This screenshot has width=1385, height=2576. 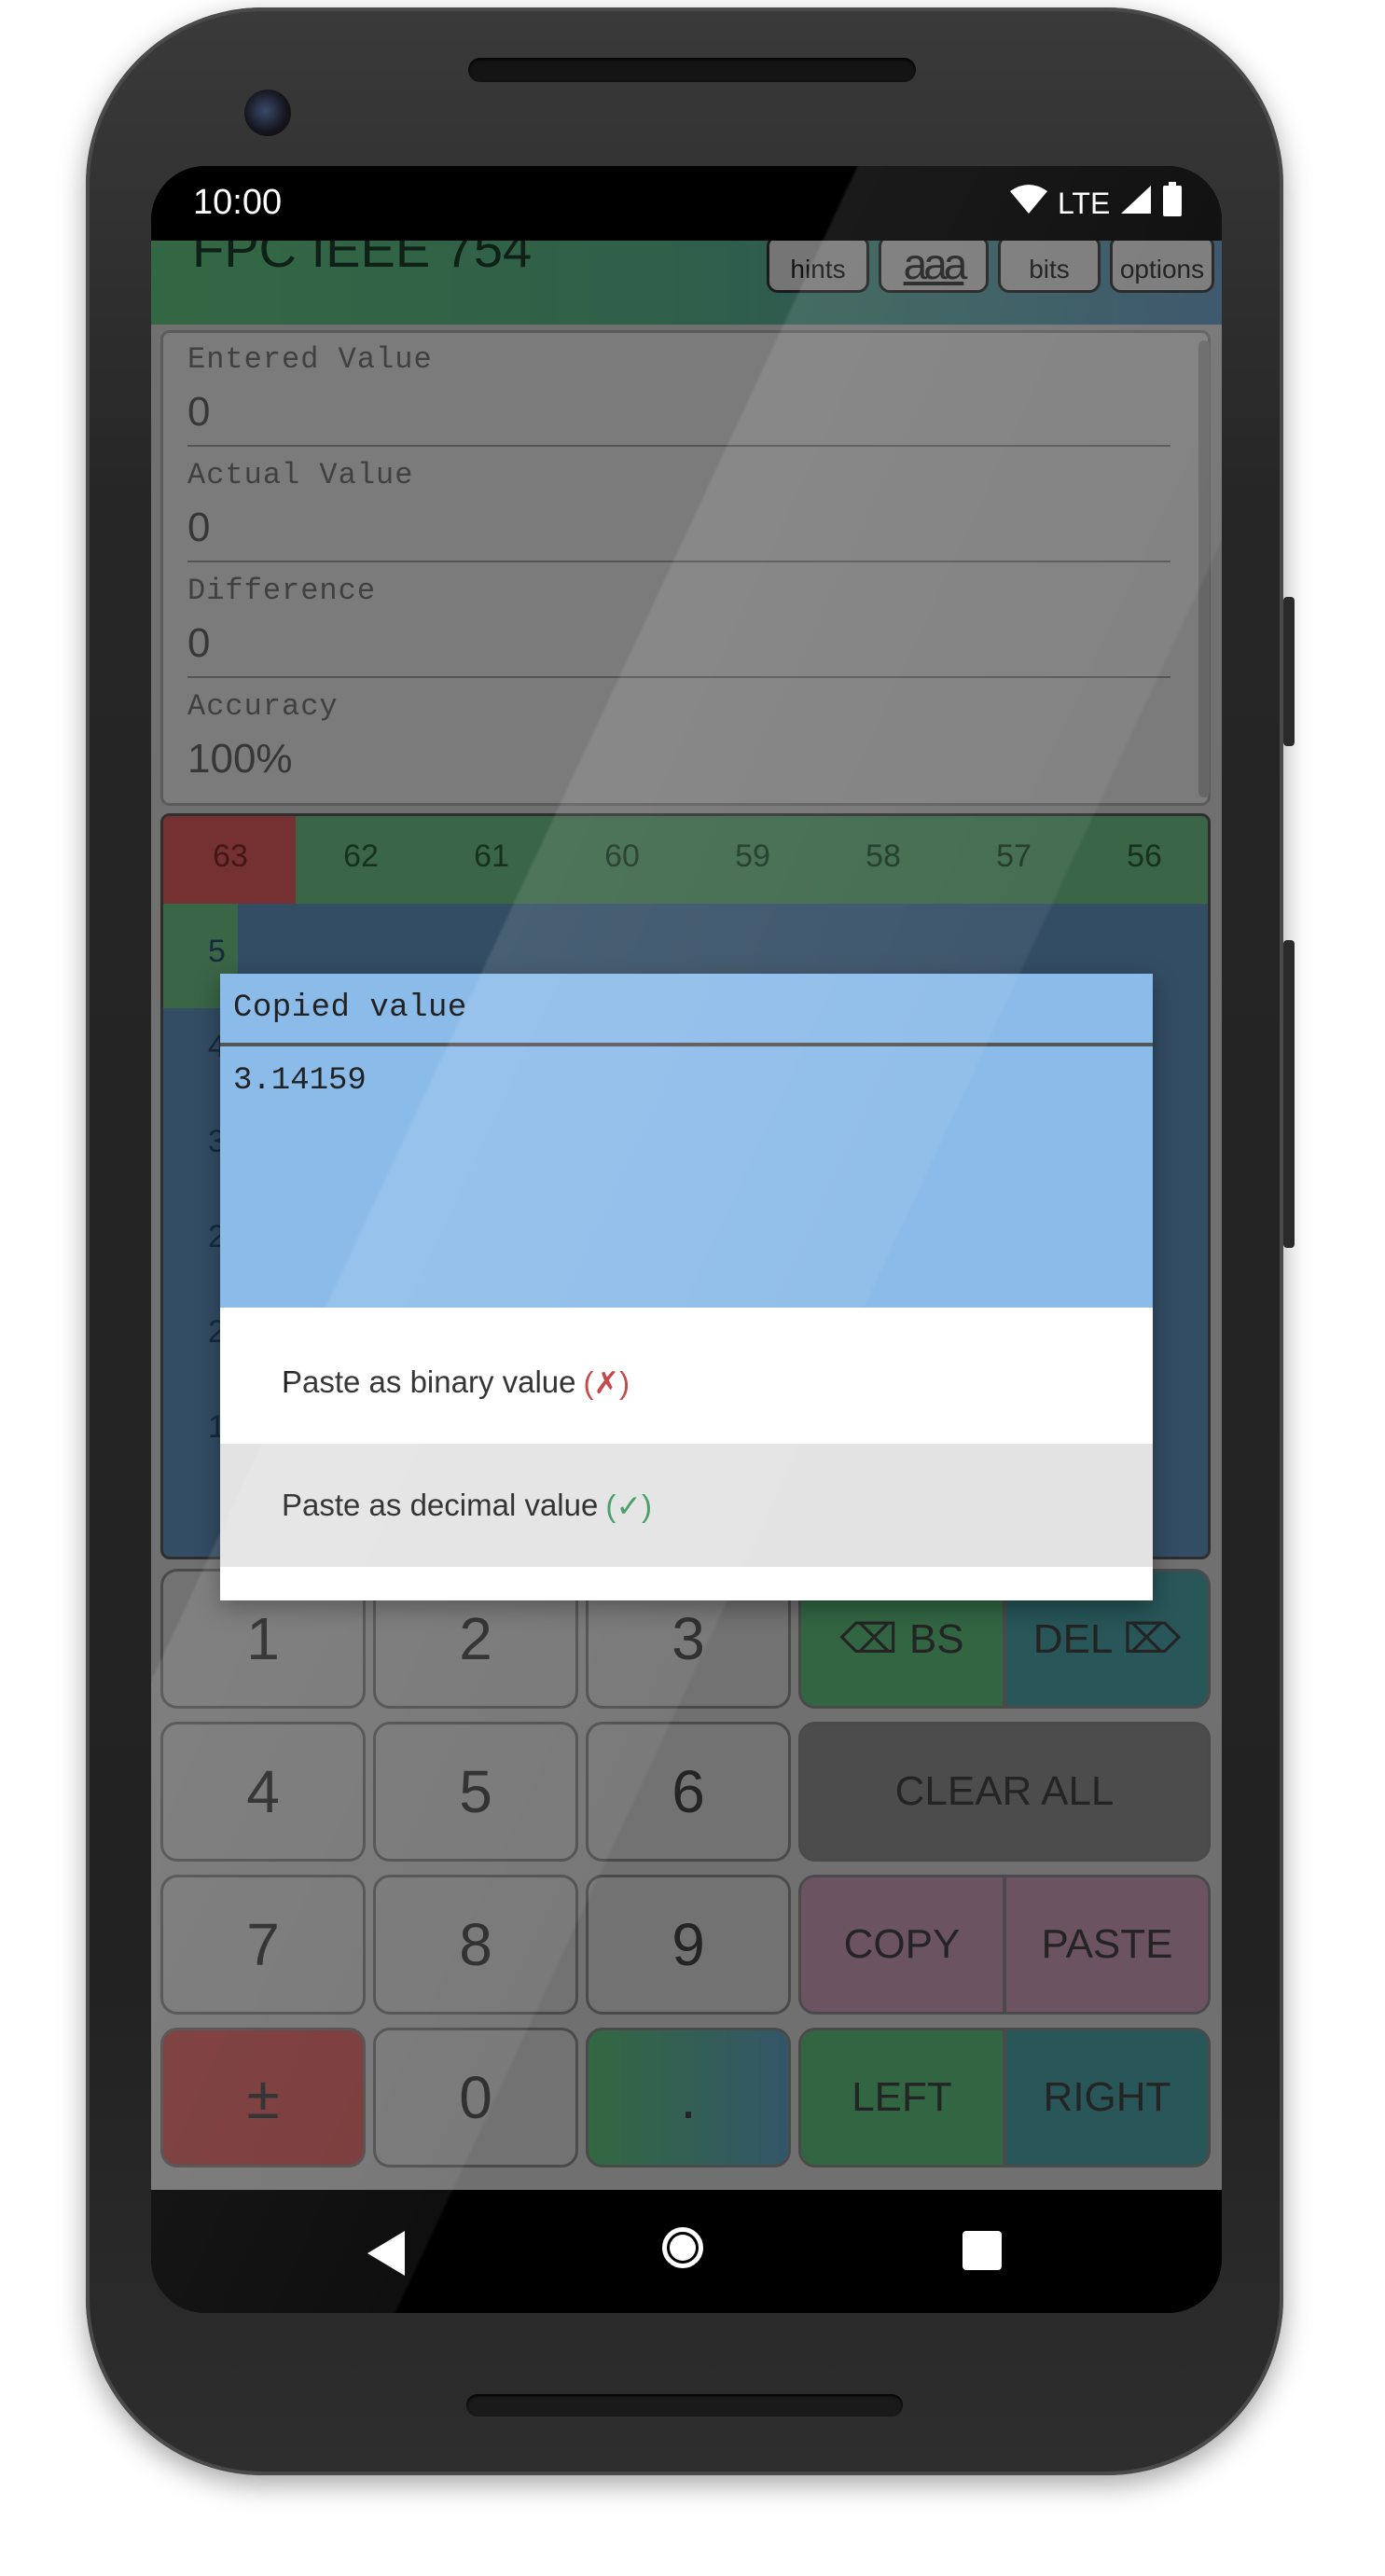 I want to click on back-icon, so click(x=386, y=2253).